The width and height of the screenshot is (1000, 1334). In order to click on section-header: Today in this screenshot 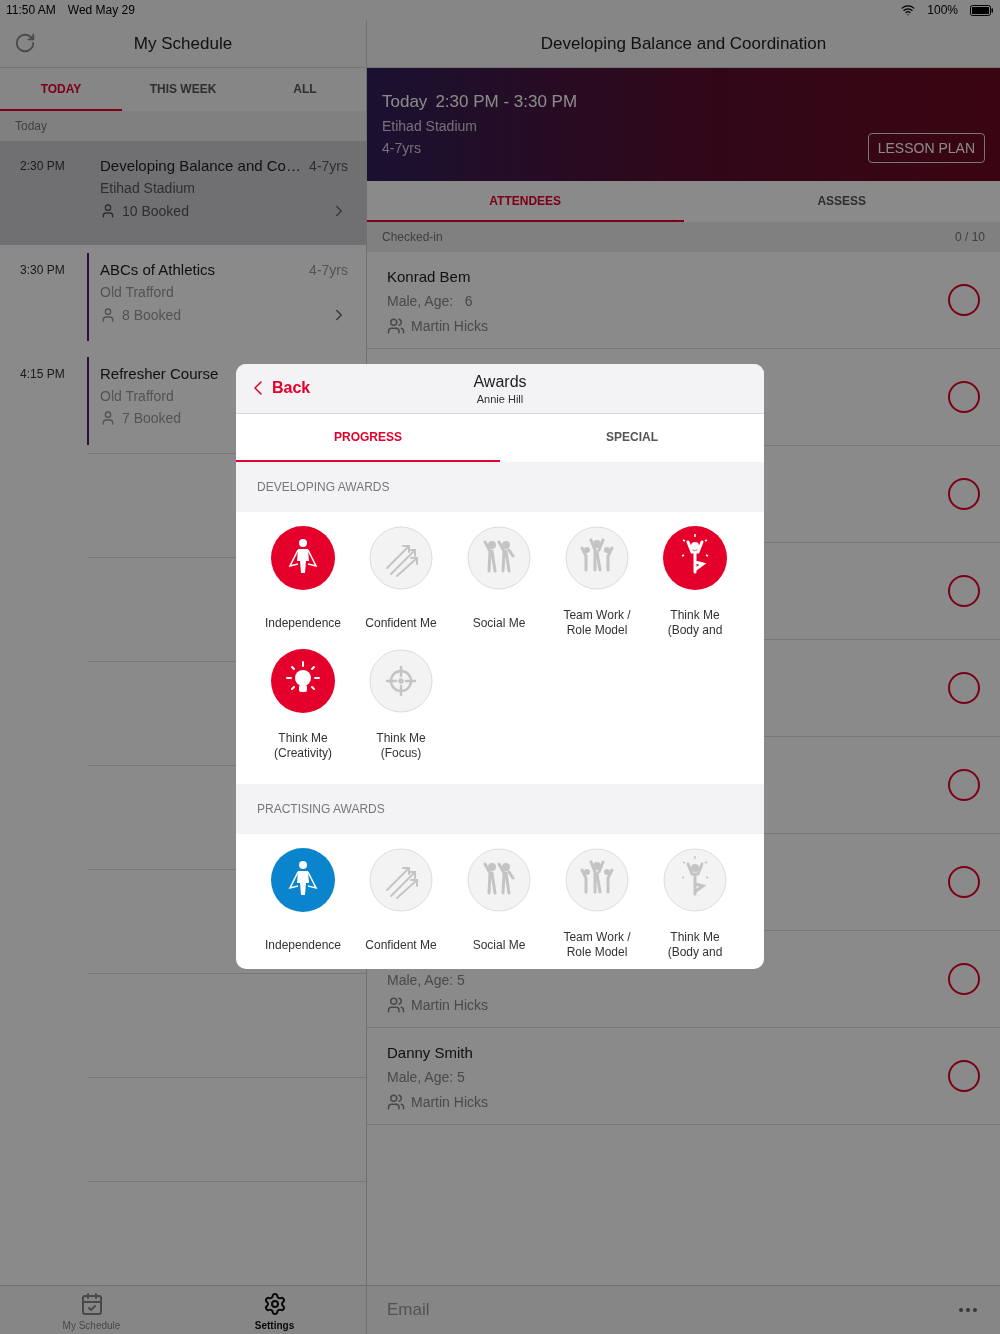, I will do `click(31, 126)`.